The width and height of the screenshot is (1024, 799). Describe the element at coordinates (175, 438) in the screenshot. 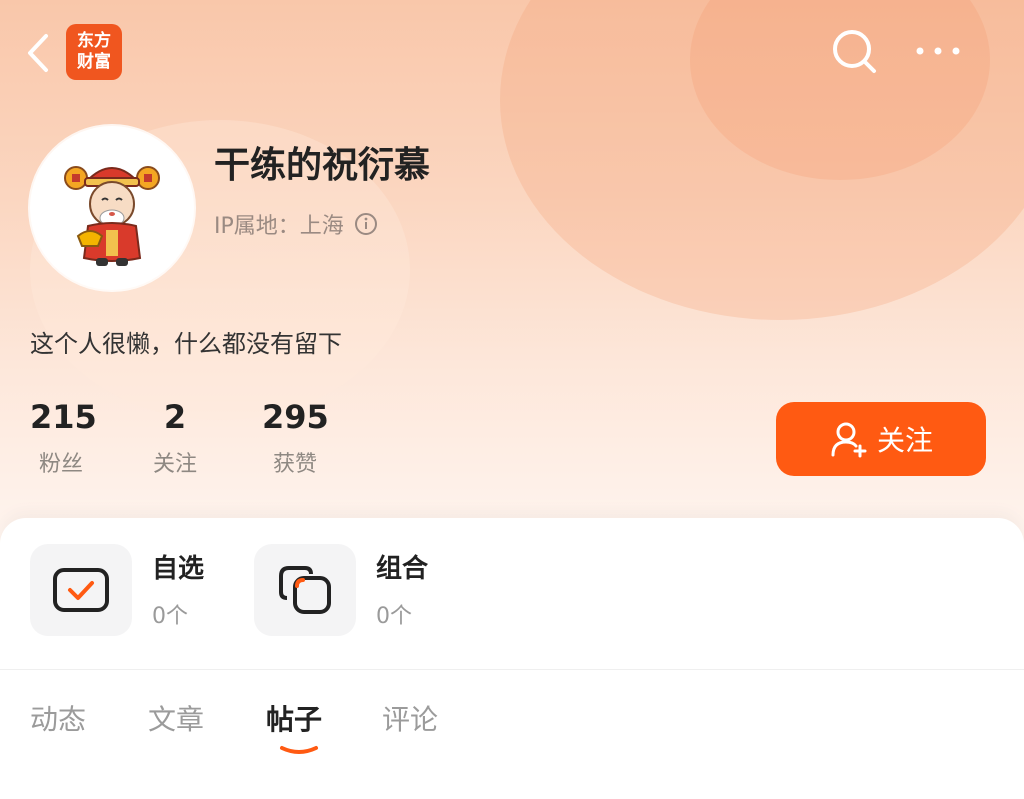

I see `stat-following: 2 关注` at that location.